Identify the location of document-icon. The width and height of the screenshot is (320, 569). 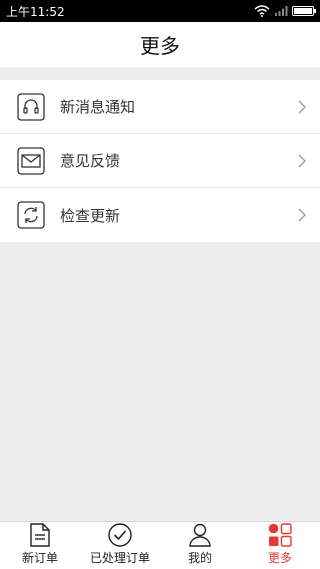
(40, 535).